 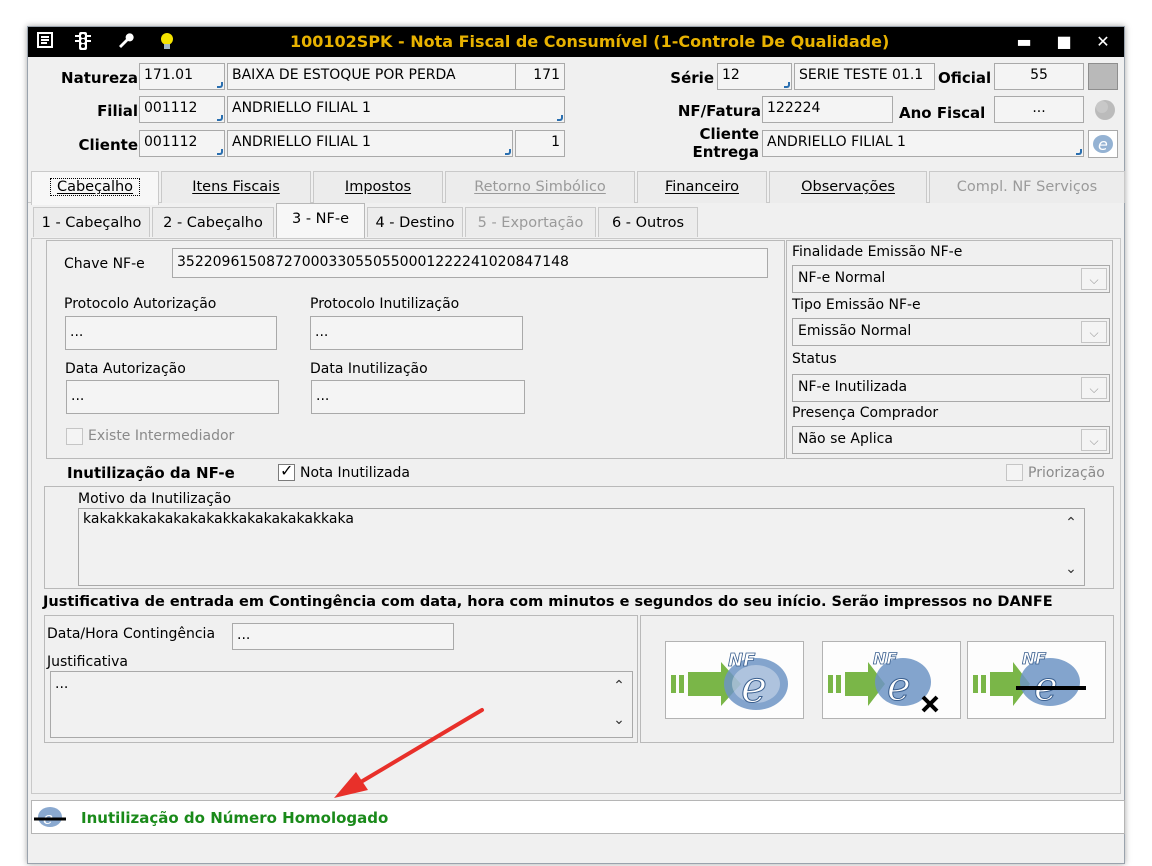 I want to click on motivo-value: kakakkakakakakakakkakakakakakkaka, so click(x=218, y=519).